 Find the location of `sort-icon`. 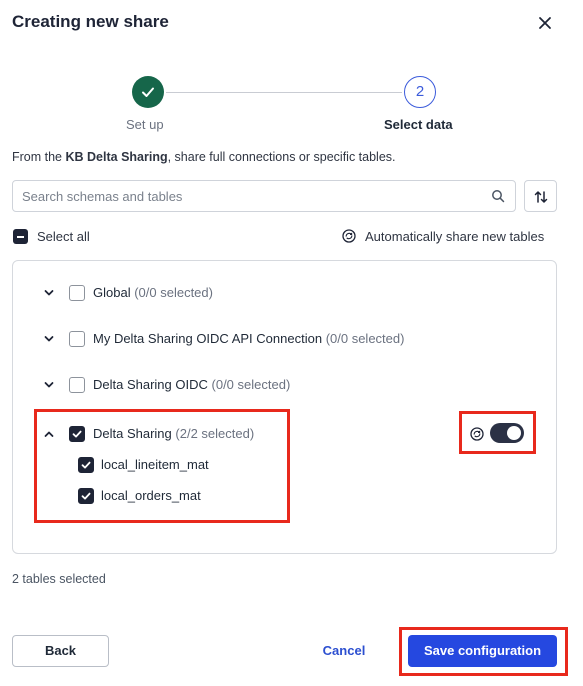

sort-icon is located at coordinates (541, 197).